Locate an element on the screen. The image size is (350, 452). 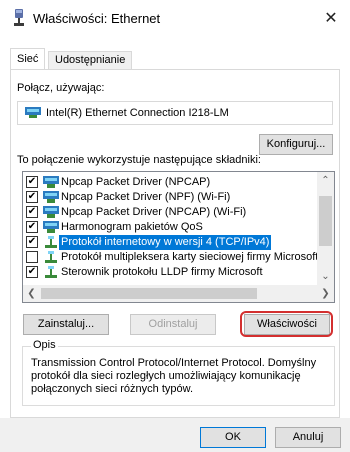
scroll-left-icon: ❮ is located at coordinates (31, 293).